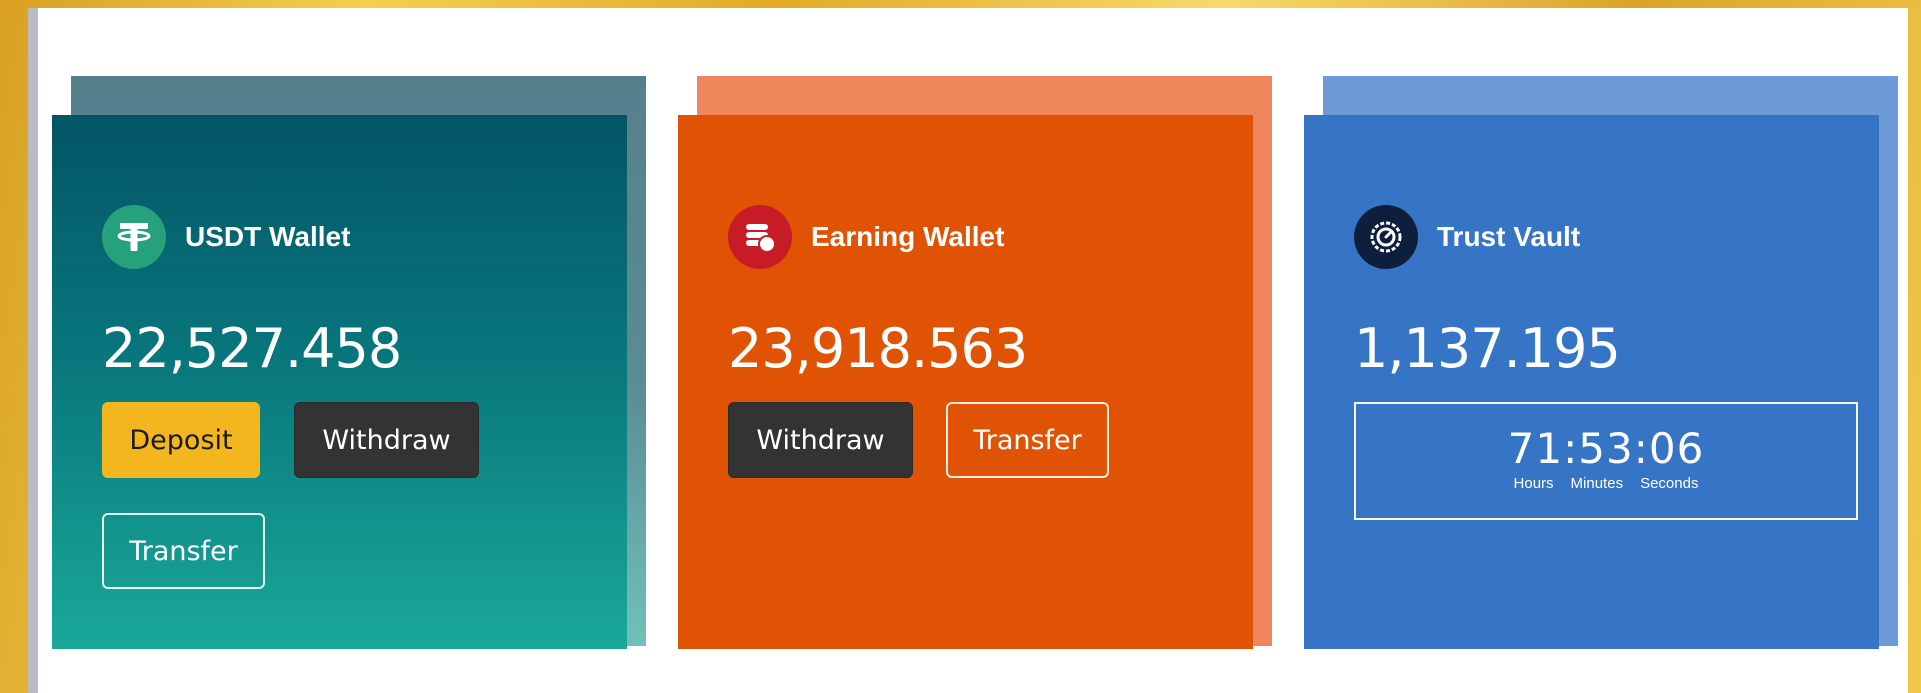 The height and width of the screenshot is (693, 1921). Describe the element at coordinates (1386, 237) in the screenshot. I see `vault-icon` at that location.